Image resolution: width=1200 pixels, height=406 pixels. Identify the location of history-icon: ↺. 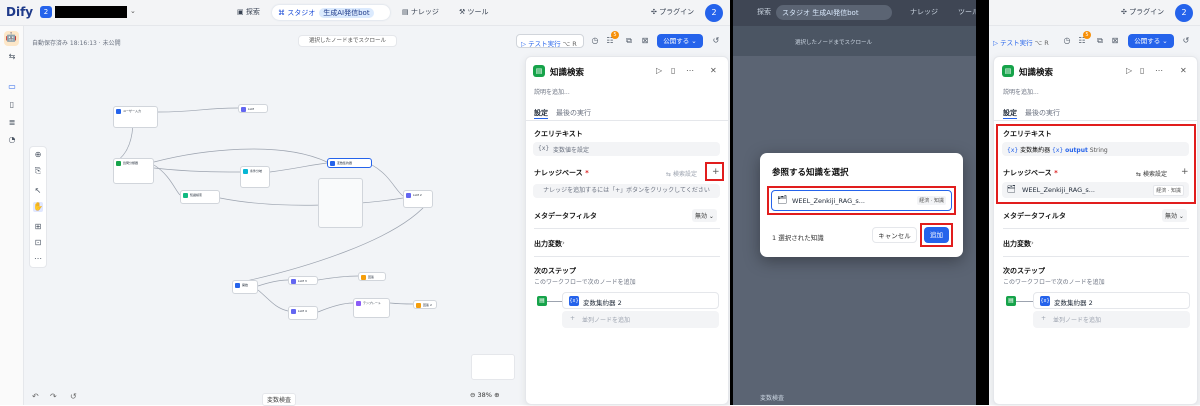
(1186, 41).